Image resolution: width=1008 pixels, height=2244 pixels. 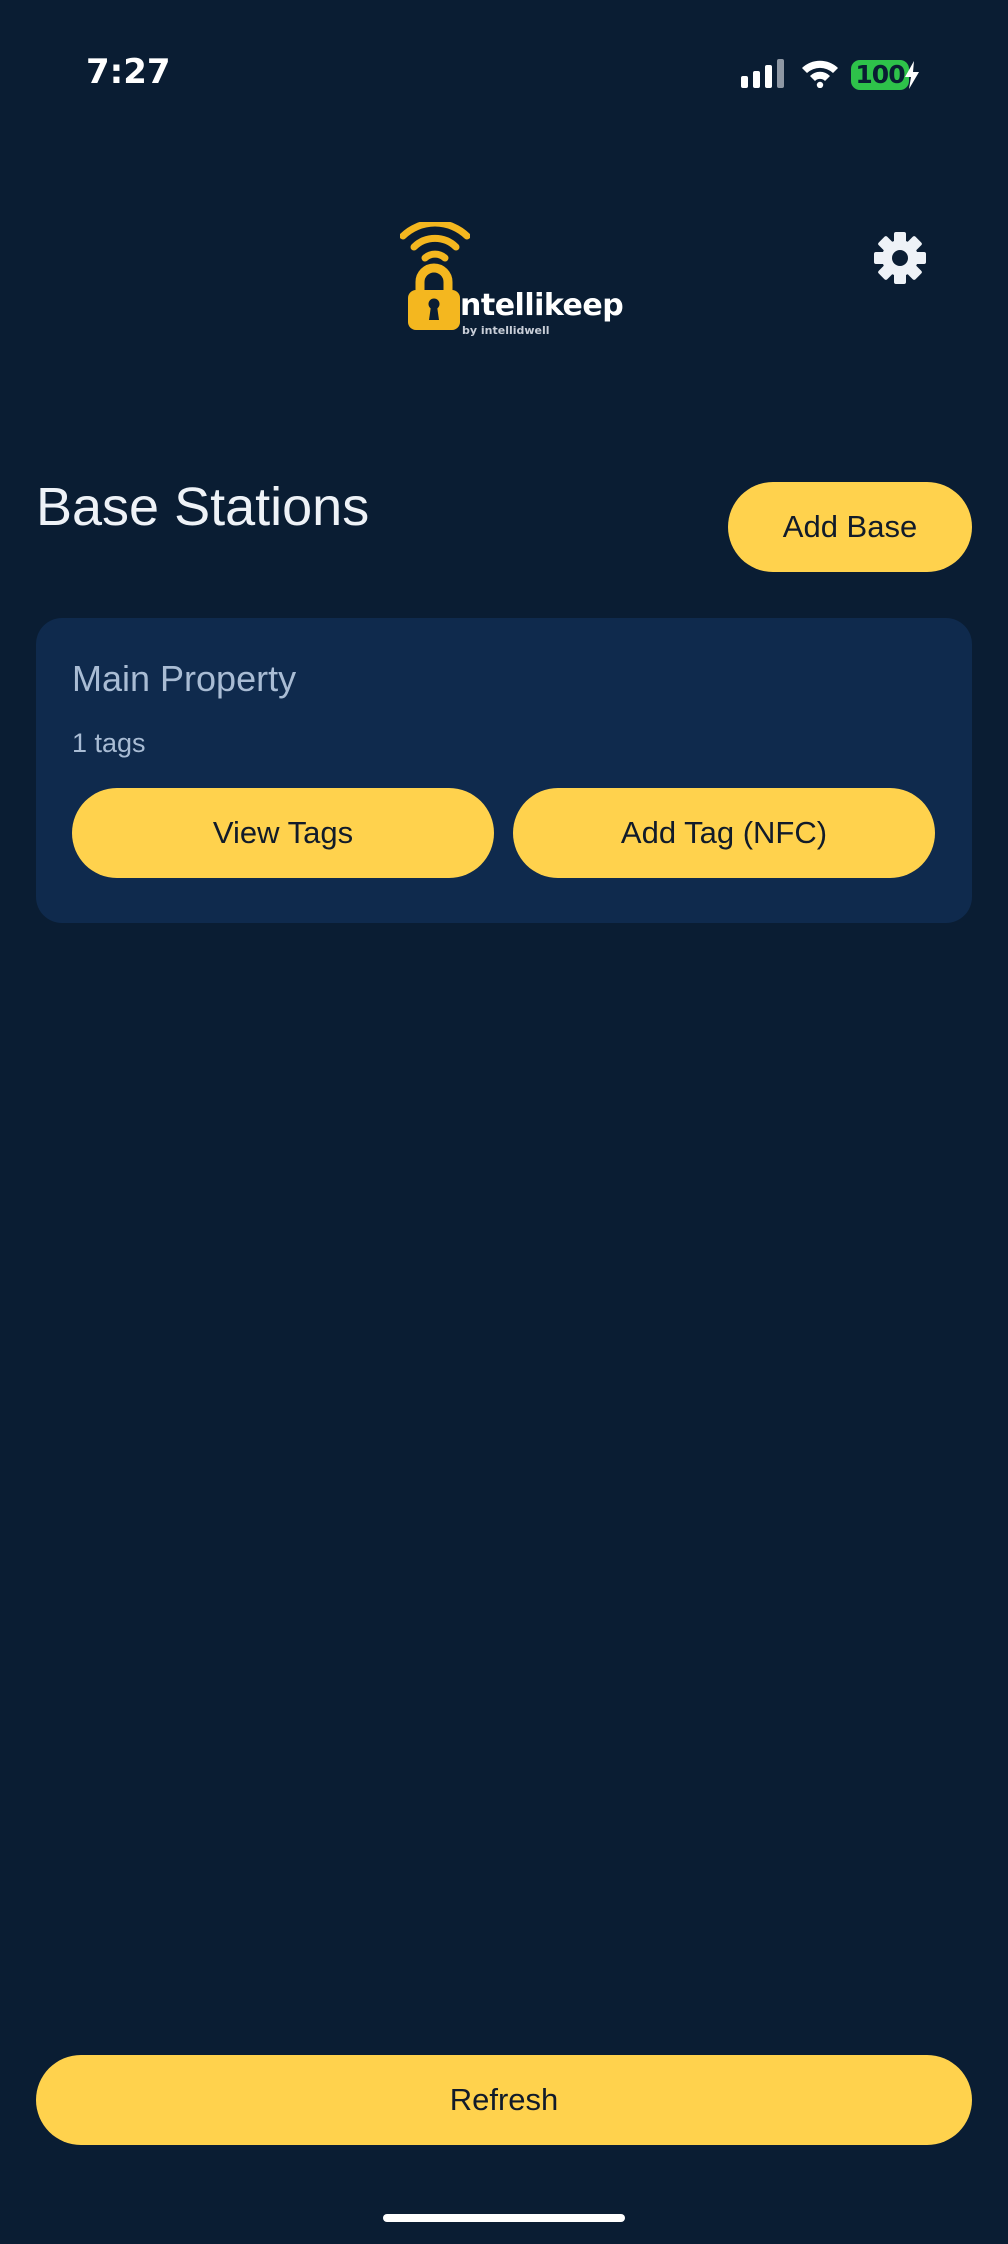 I want to click on signal-icon, so click(x=762, y=73).